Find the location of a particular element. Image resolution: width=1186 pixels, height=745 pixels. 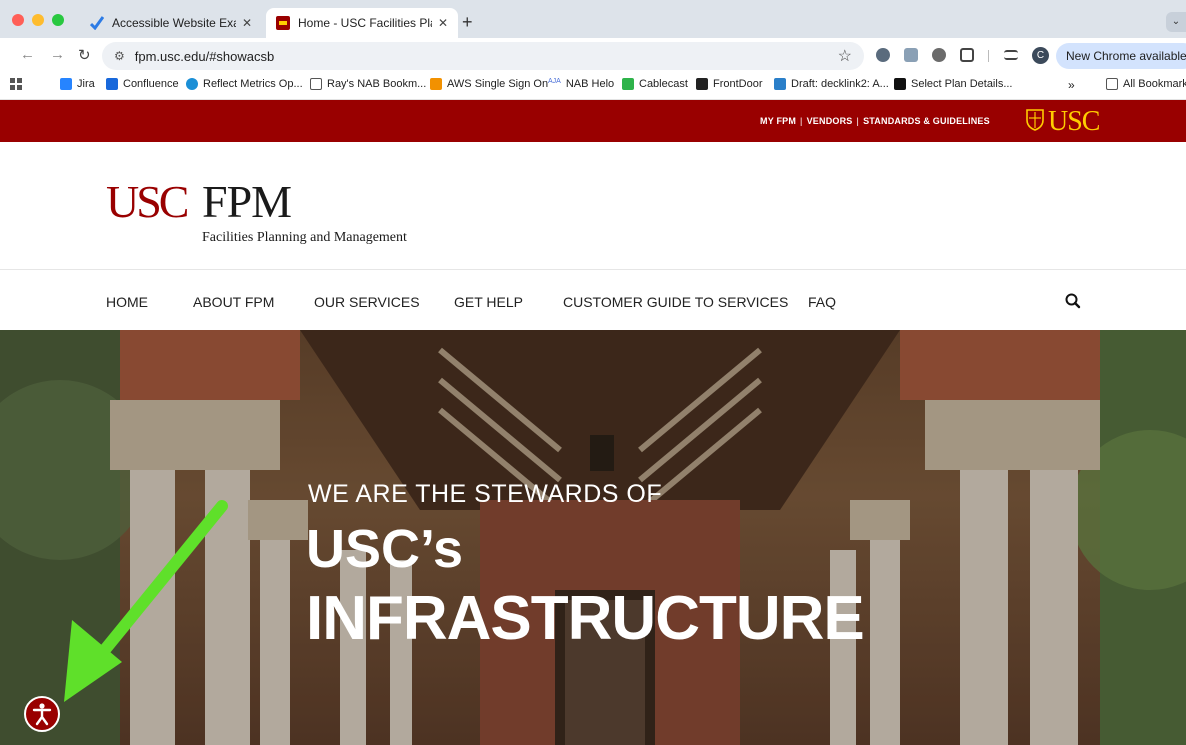

logo-usc: USC is located at coordinates (148, 202).